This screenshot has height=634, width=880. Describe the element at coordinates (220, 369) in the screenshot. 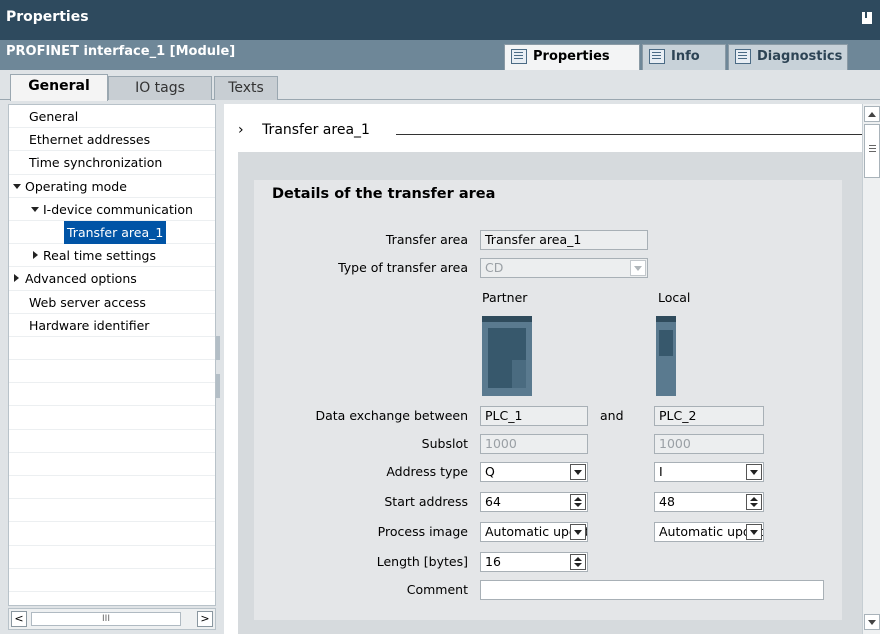

I see `panel-splitter` at that location.